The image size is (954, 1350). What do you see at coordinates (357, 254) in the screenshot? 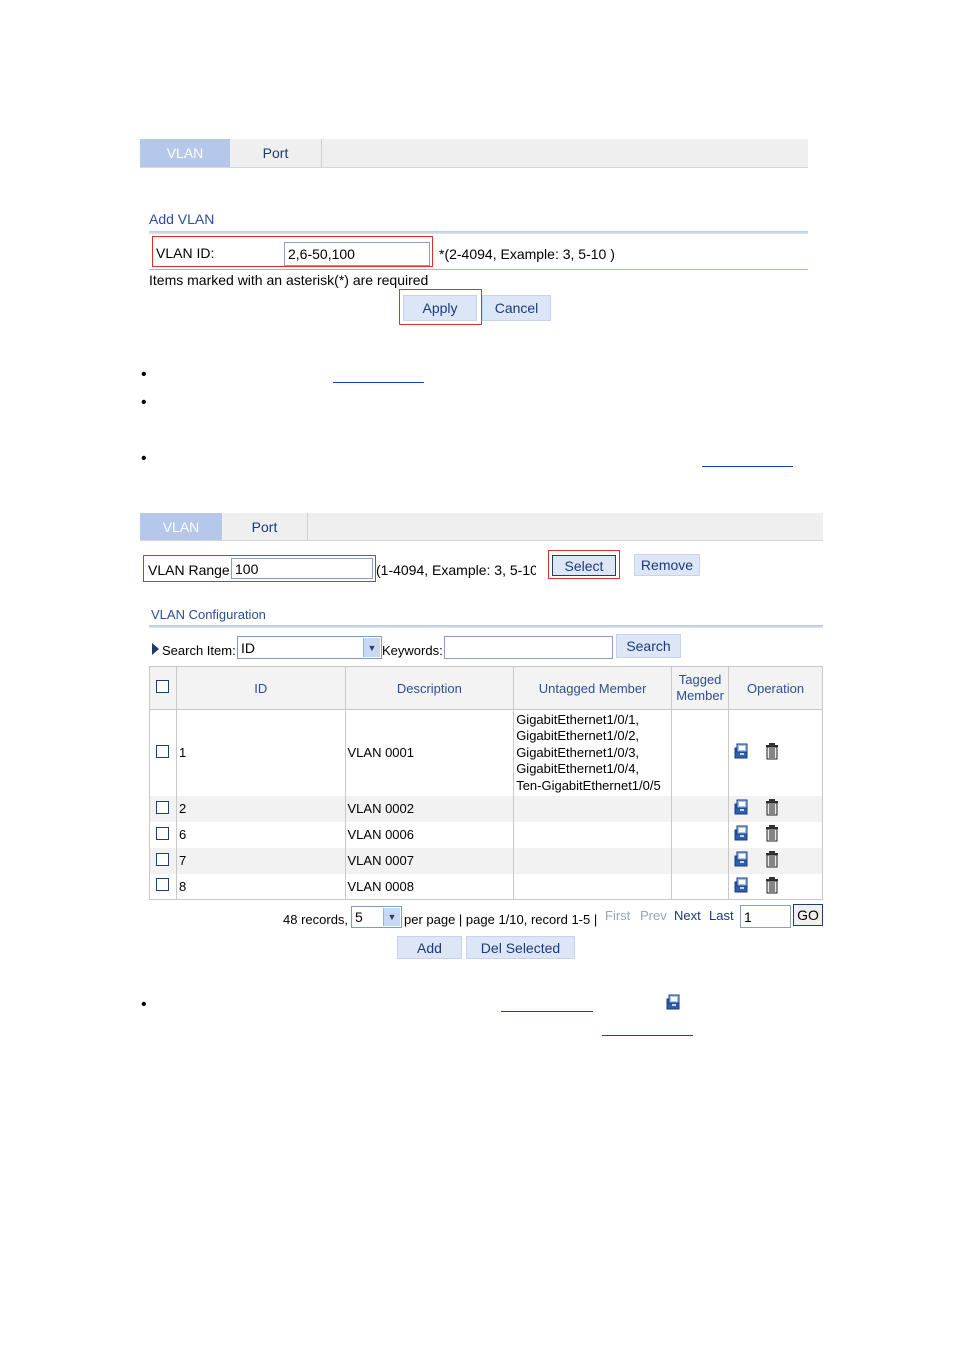
I see `vlan-id-input: 2,6-50,100` at bounding box center [357, 254].